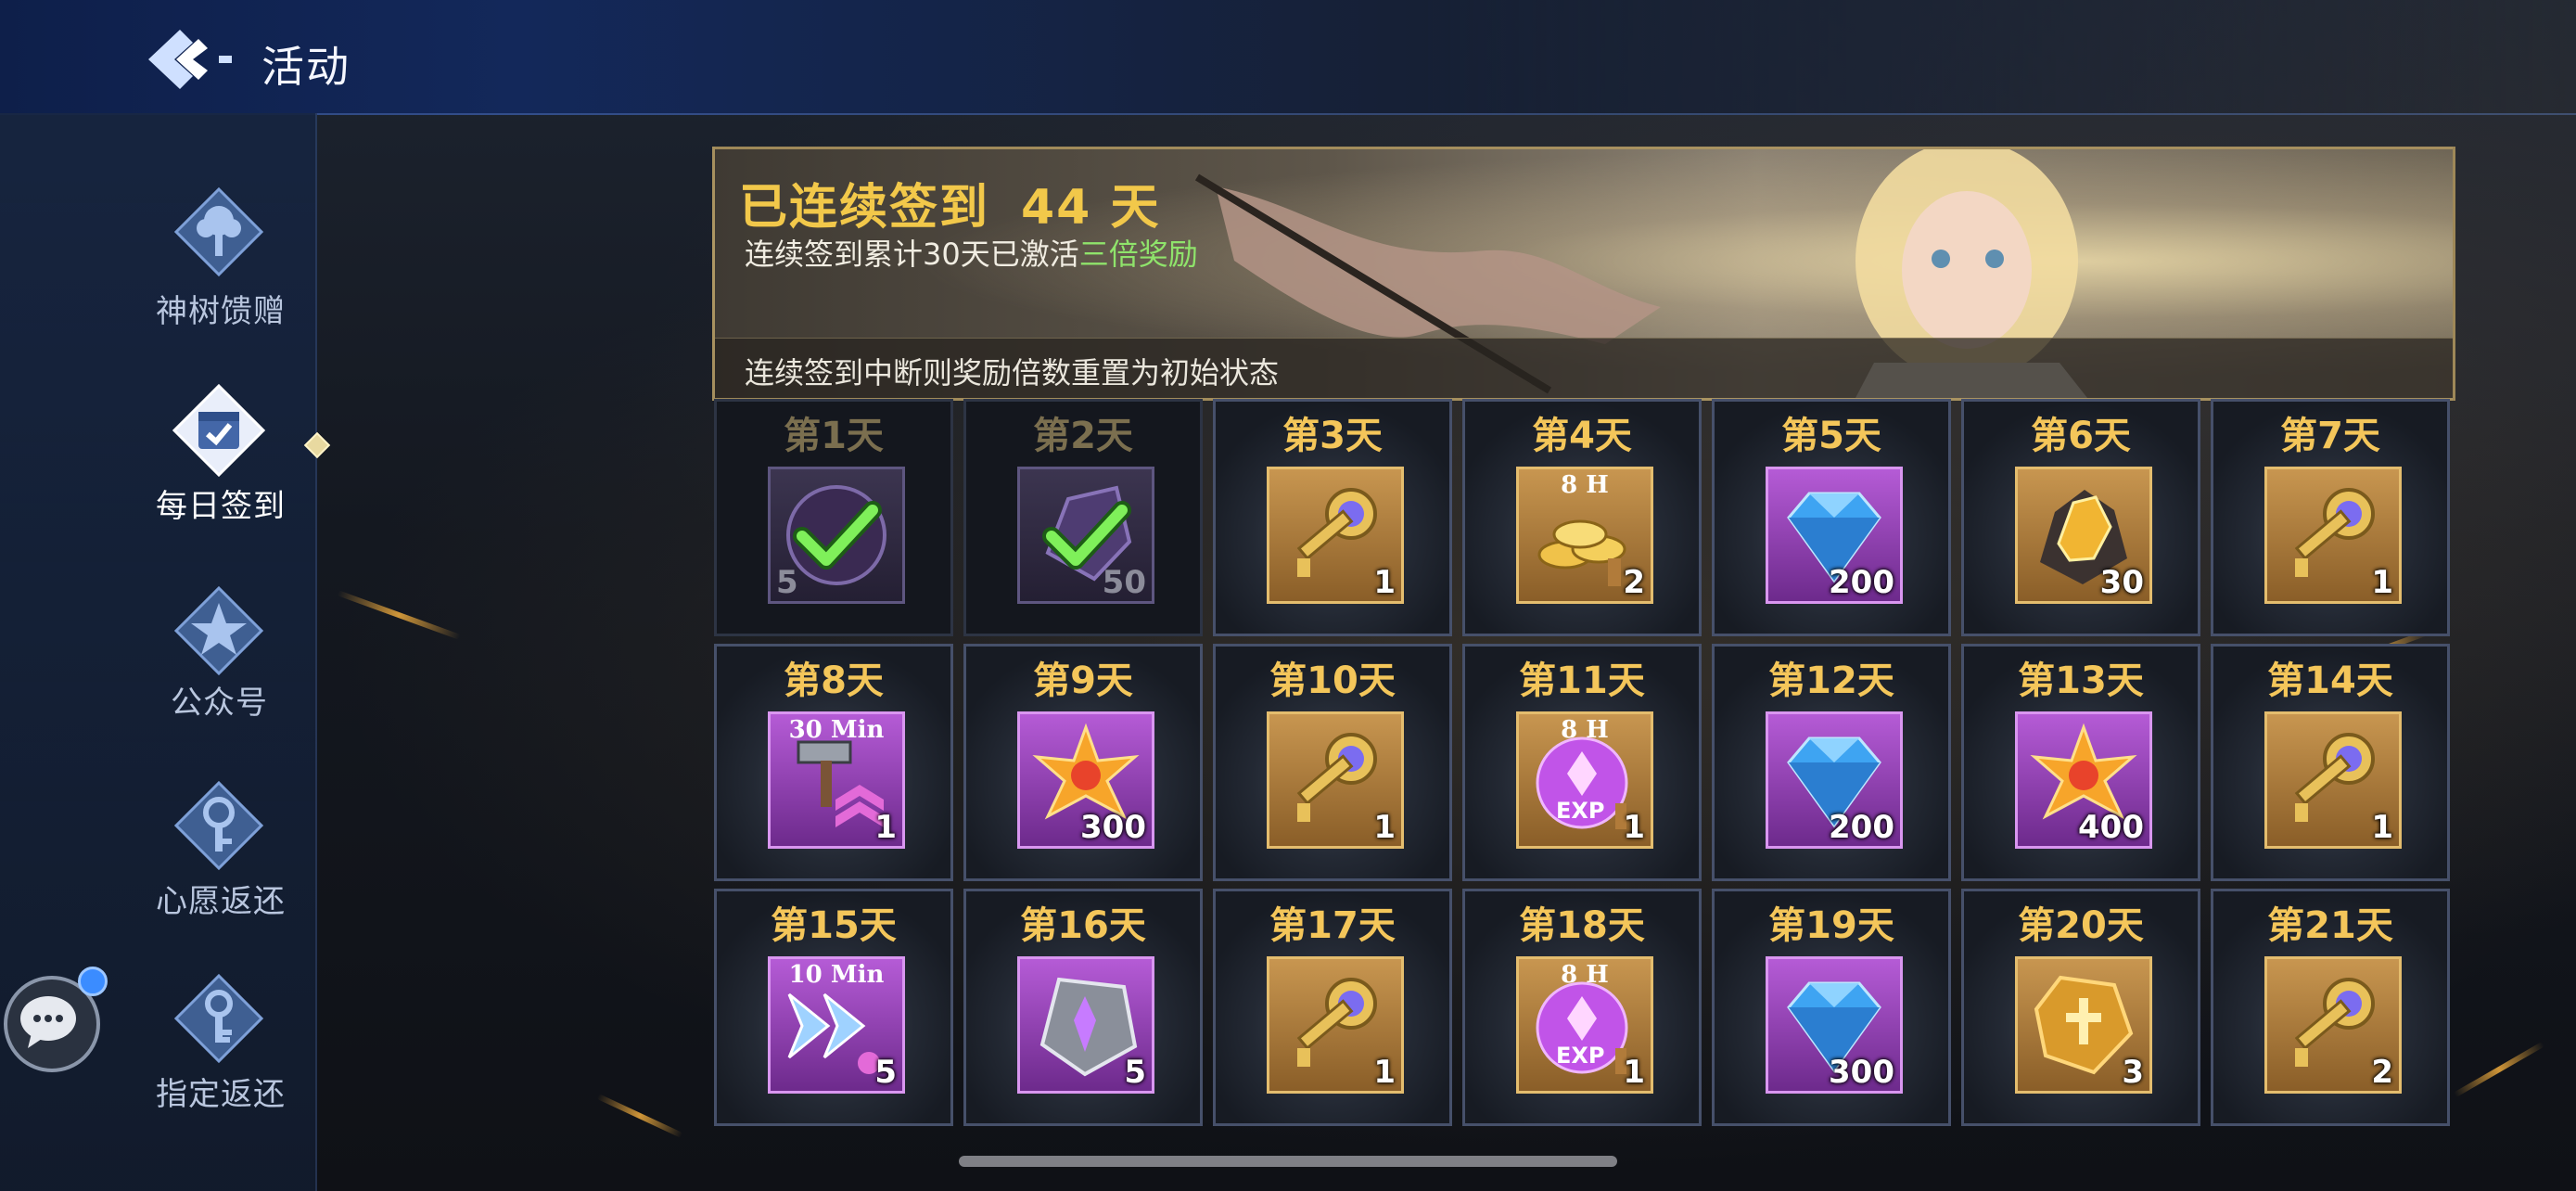 Image resolution: width=2576 pixels, height=1191 pixels. I want to click on back-button, so click(194, 59).